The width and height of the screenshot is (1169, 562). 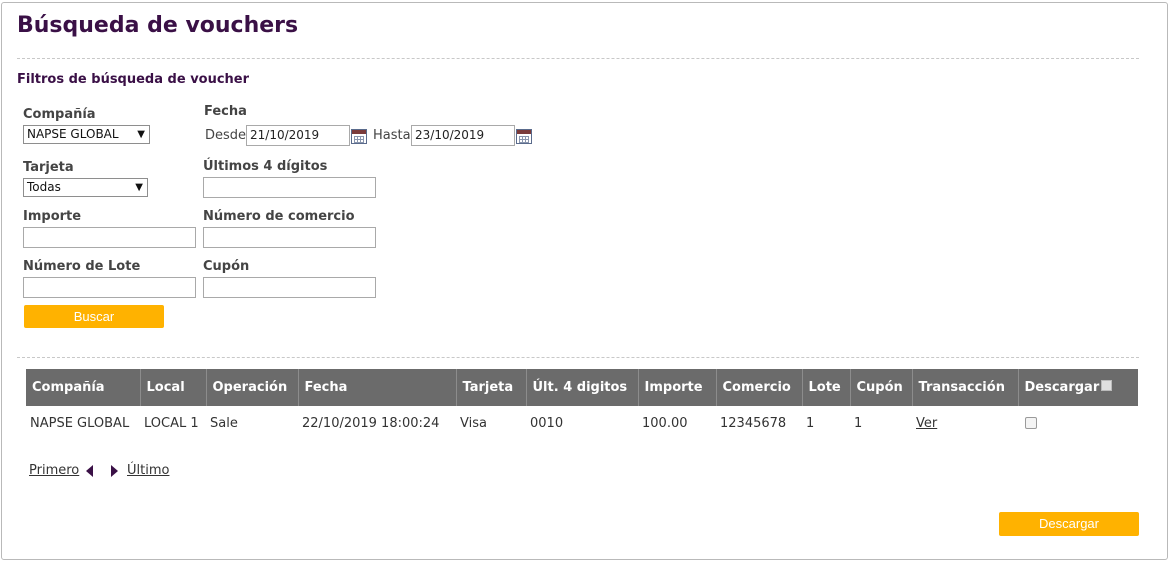 I want to click on last4-input, so click(x=289, y=187).